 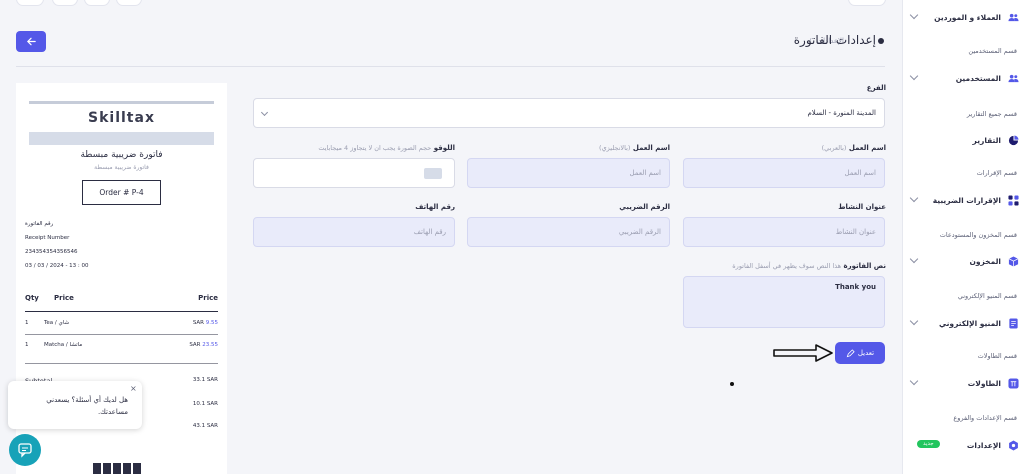 What do you see at coordinates (205, 380) in the screenshot?
I see `subtotal-value: 33.1 SAR` at bounding box center [205, 380].